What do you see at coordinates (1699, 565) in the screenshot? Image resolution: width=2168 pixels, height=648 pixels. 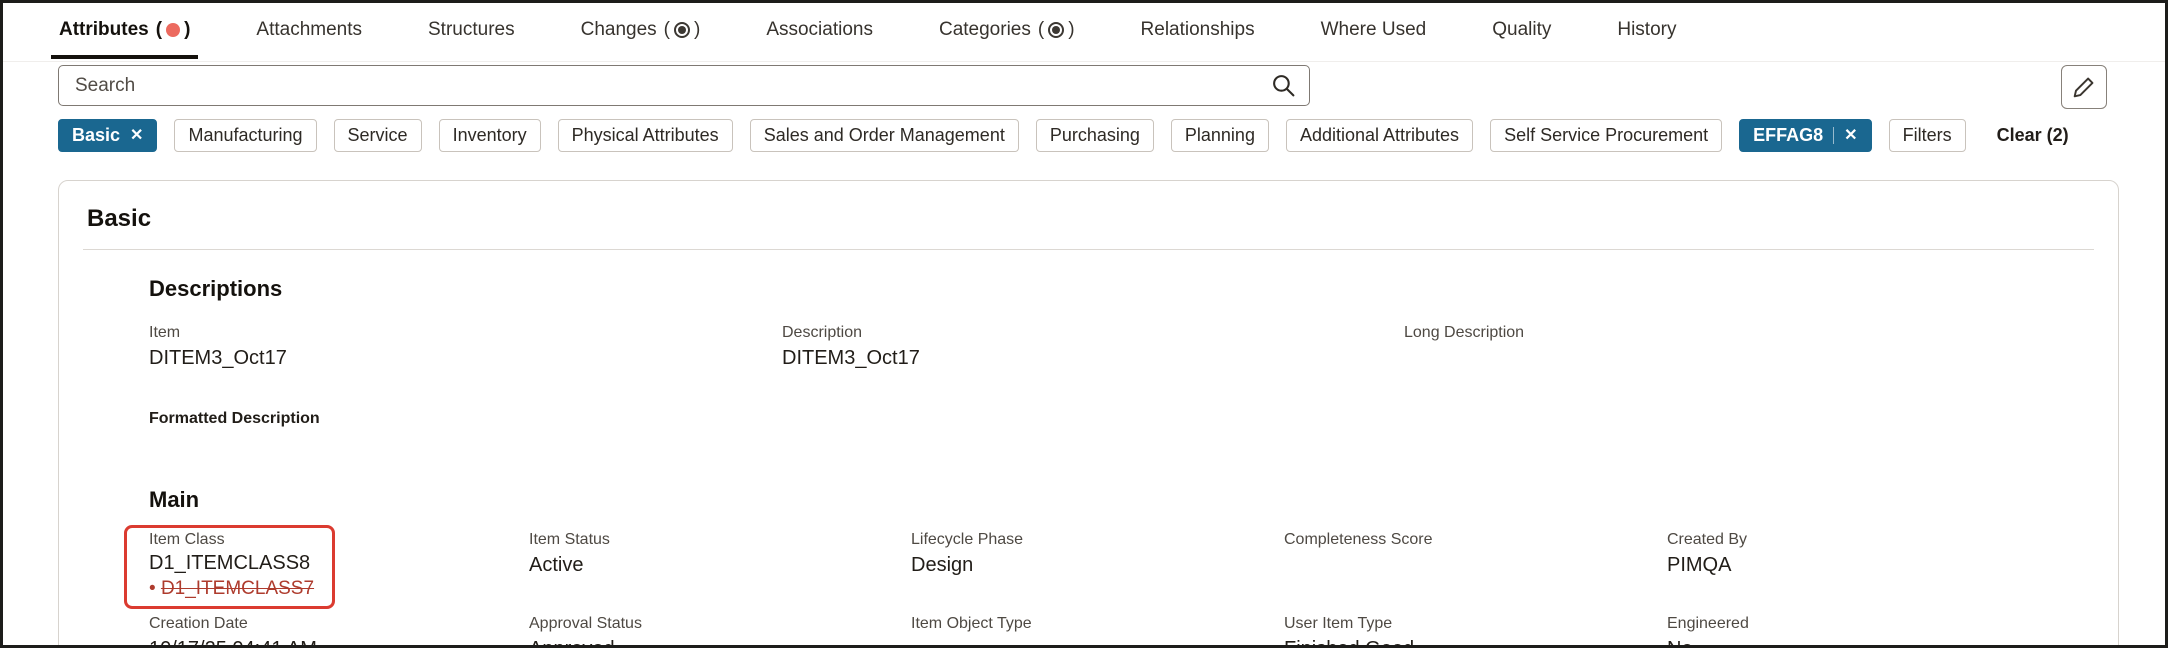 I see `field-created-by-value: PIMQA` at bounding box center [1699, 565].